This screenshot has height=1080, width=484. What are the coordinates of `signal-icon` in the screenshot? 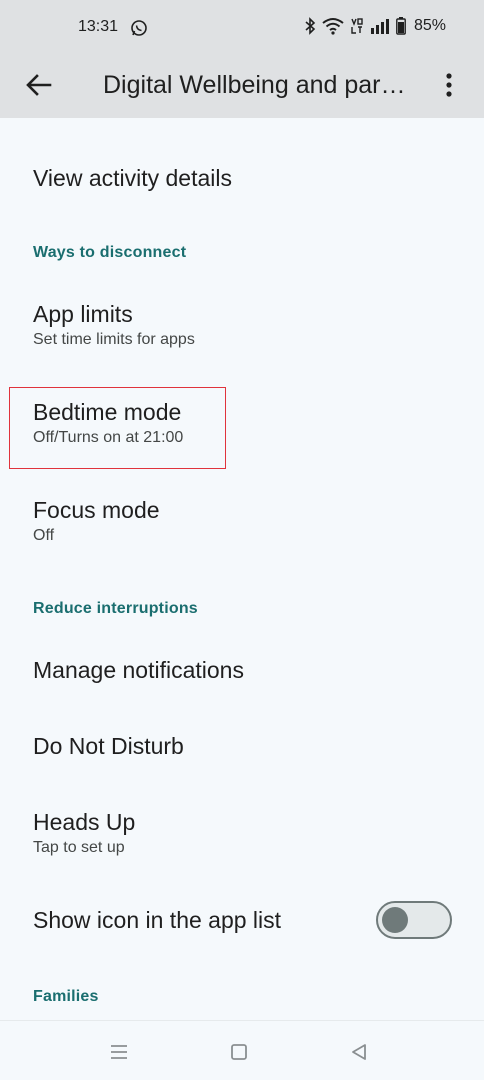 It's located at (379, 26).